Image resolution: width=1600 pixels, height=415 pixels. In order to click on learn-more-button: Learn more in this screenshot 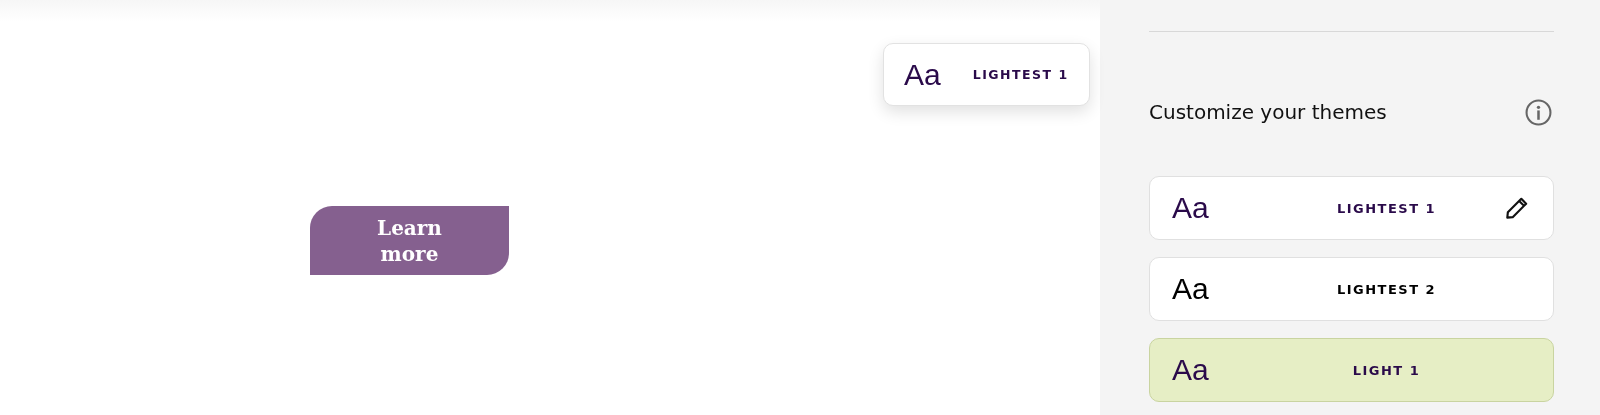, I will do `click(409, 240)`.